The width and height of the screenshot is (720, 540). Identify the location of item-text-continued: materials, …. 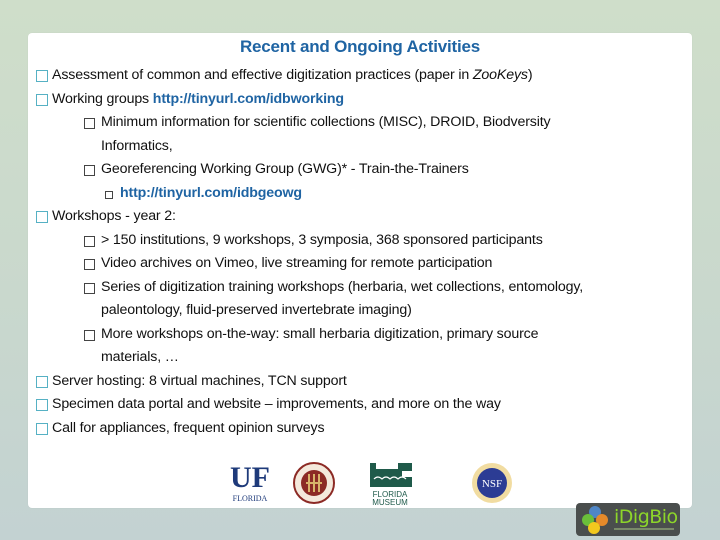
(140, 357).